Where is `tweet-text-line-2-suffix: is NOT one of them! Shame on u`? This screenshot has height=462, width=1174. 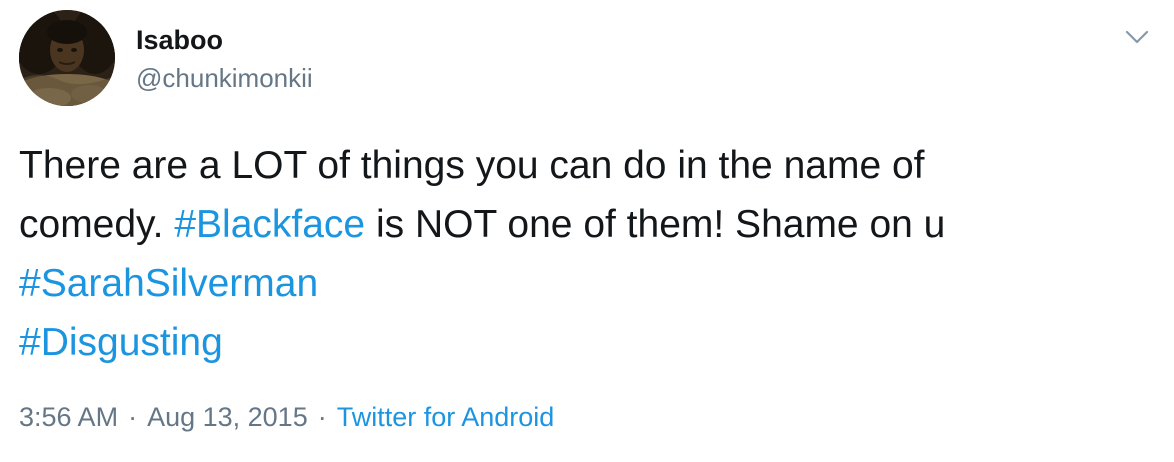 tweet-text-line-2-suffix: is NOT one of them! Shame on u is located at coordinates (655, 224).